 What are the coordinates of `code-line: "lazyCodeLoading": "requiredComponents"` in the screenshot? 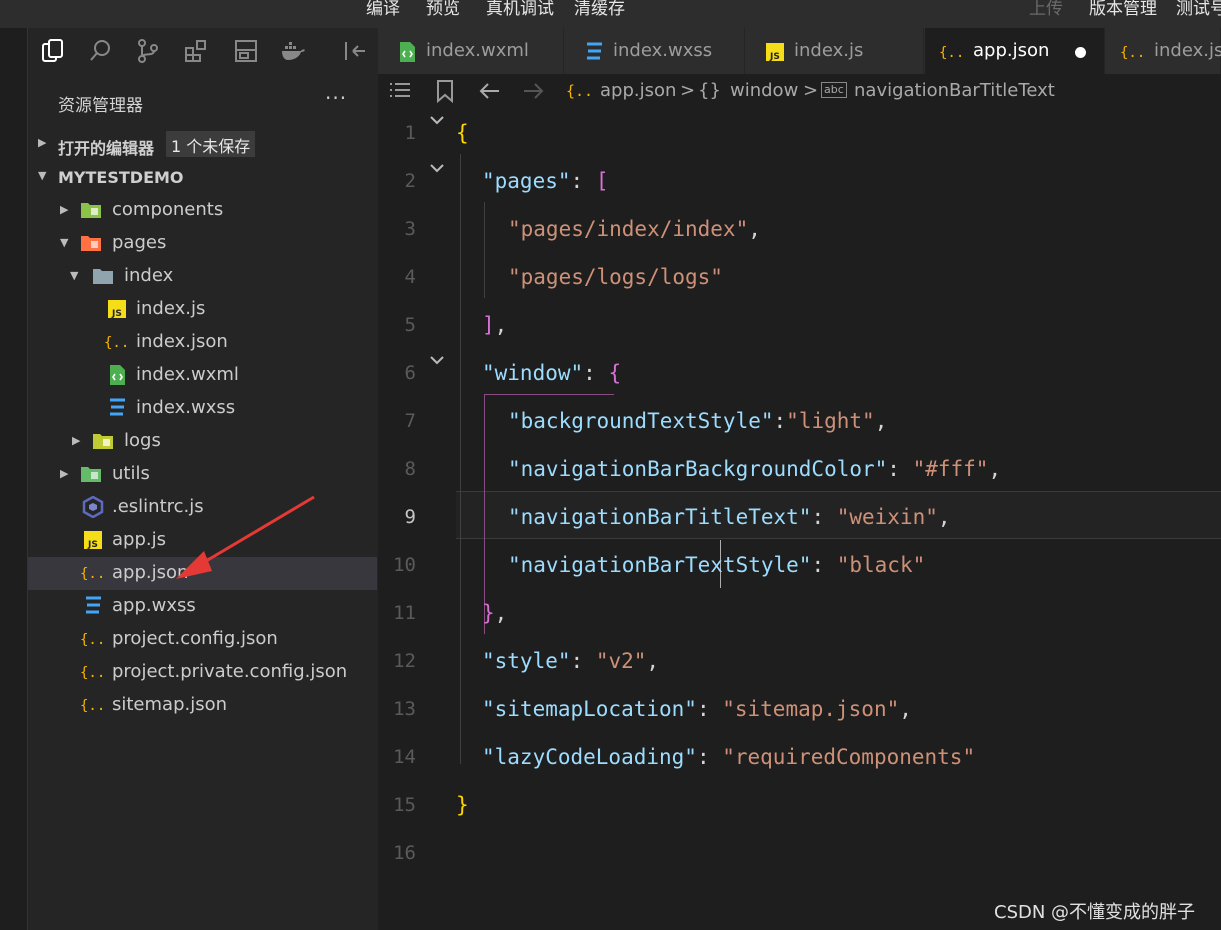 It's located at (715, 768).